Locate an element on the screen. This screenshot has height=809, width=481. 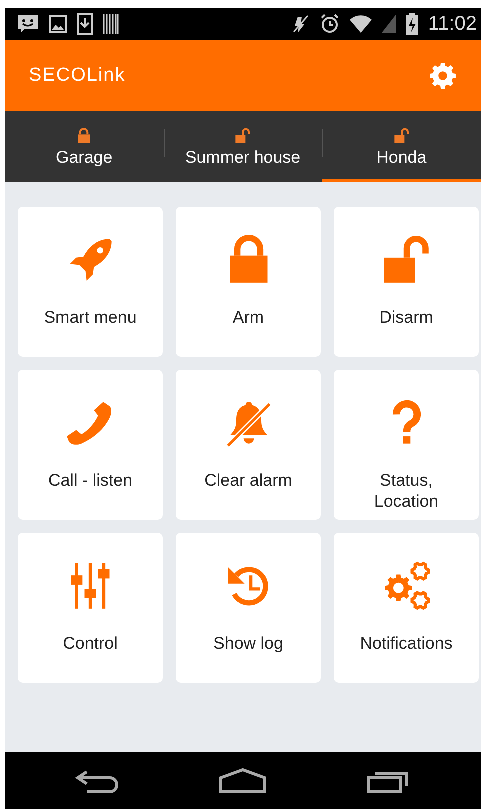
signal-icon is located at coordinates (389, 24).